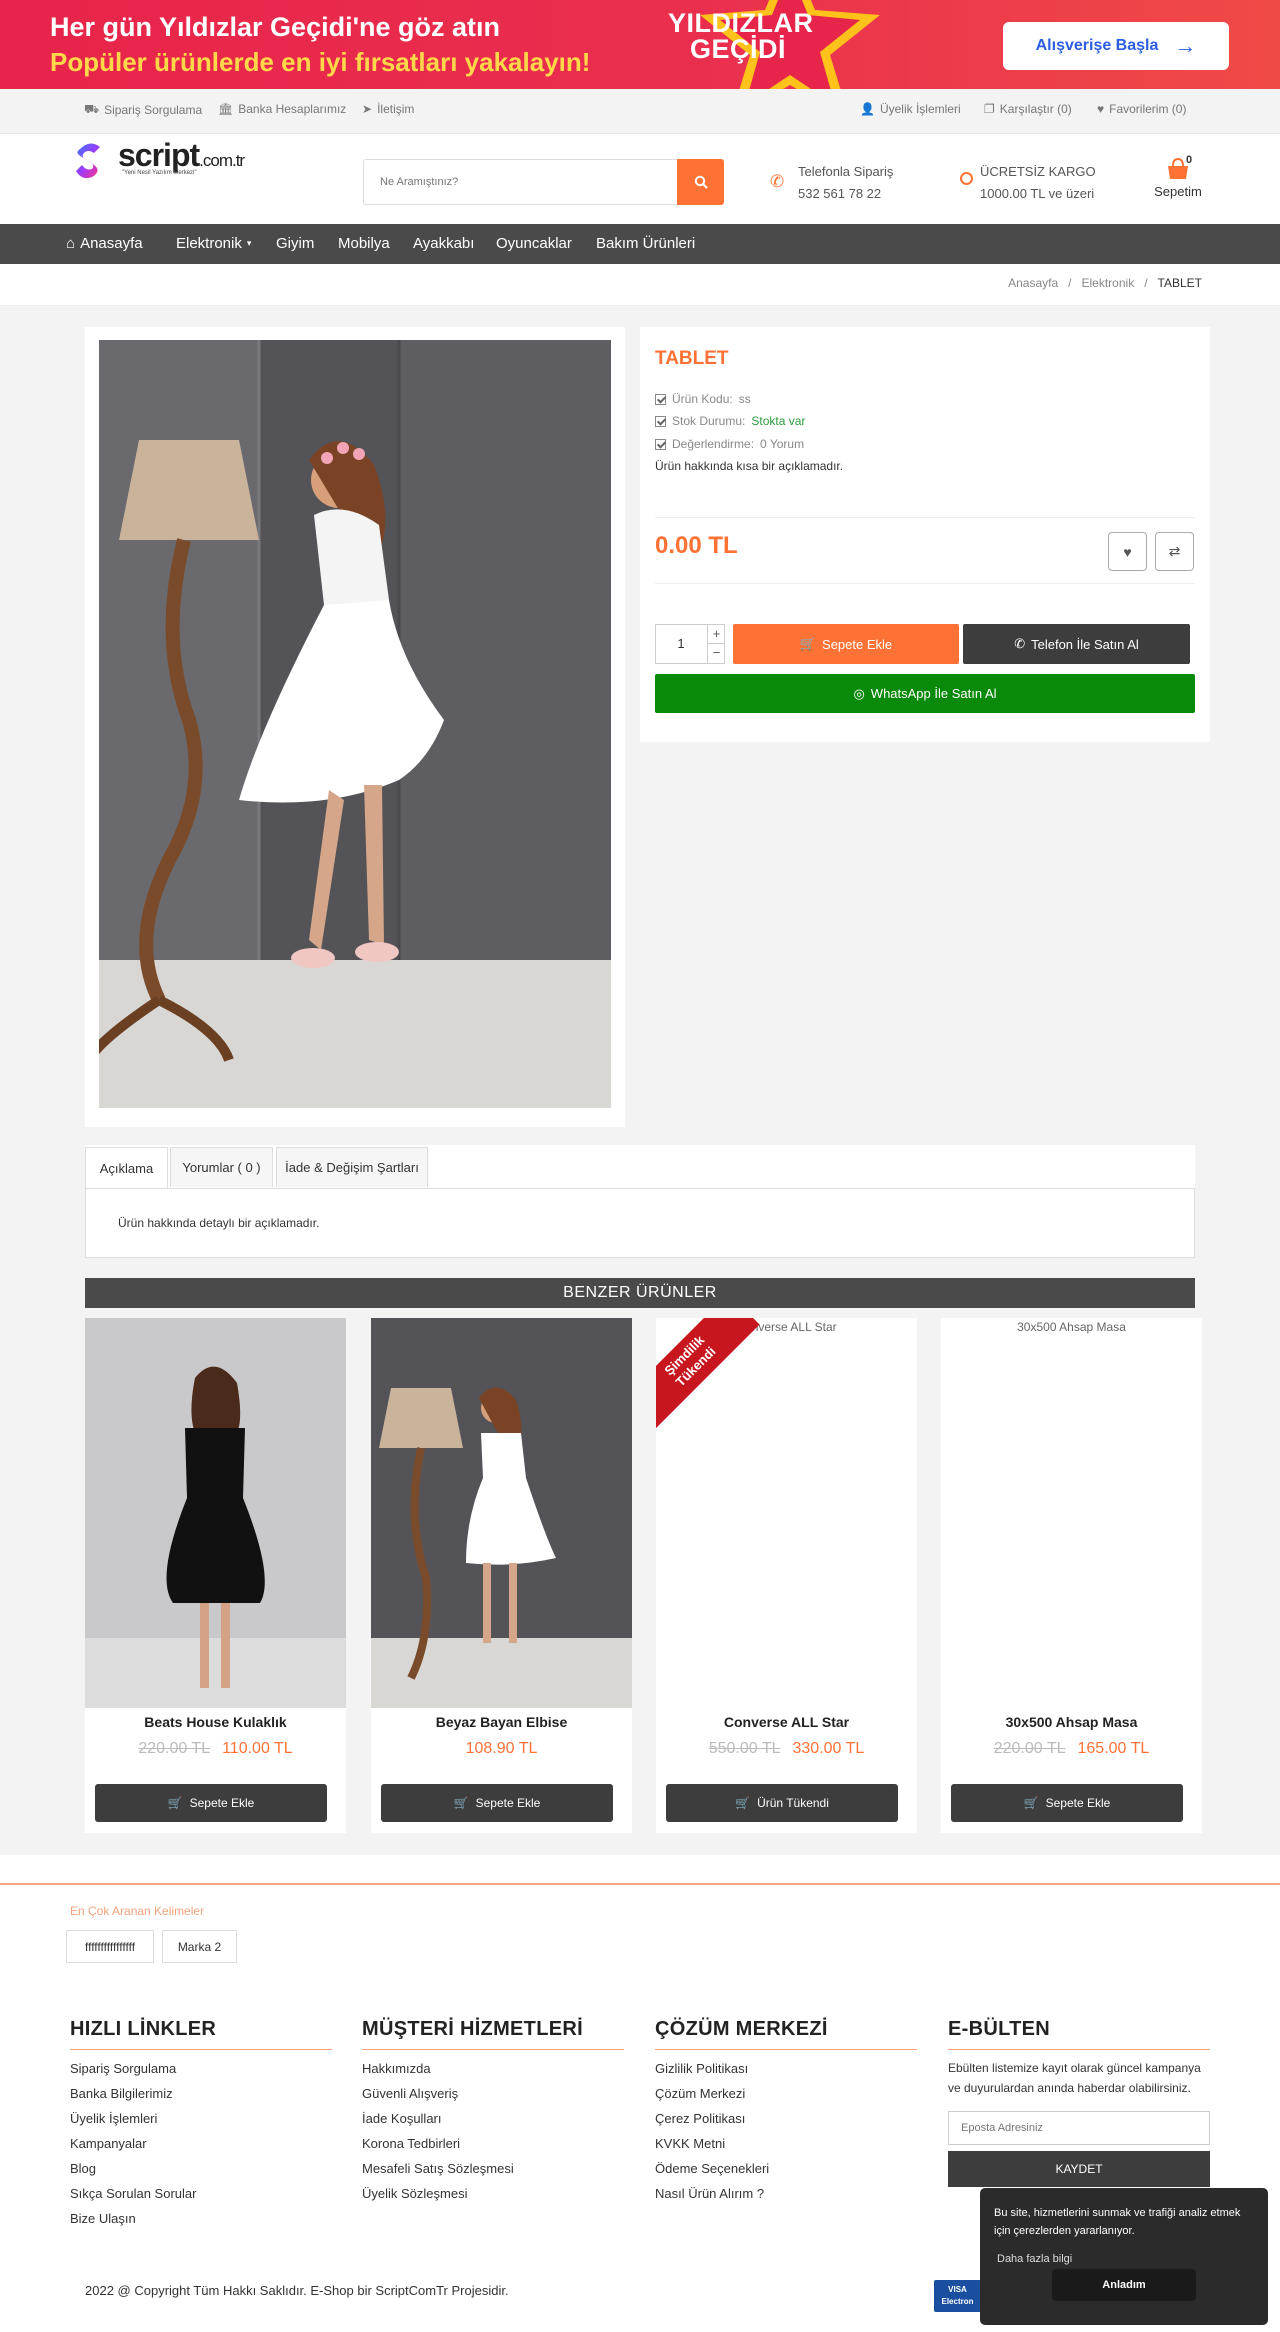 The width and height of the screenshot is (1280, 2332). Describe the element at coordinates (1071, 1513) in the screenshot. I see `product-card-image: 30x500 Ahsap Masa` at that location.